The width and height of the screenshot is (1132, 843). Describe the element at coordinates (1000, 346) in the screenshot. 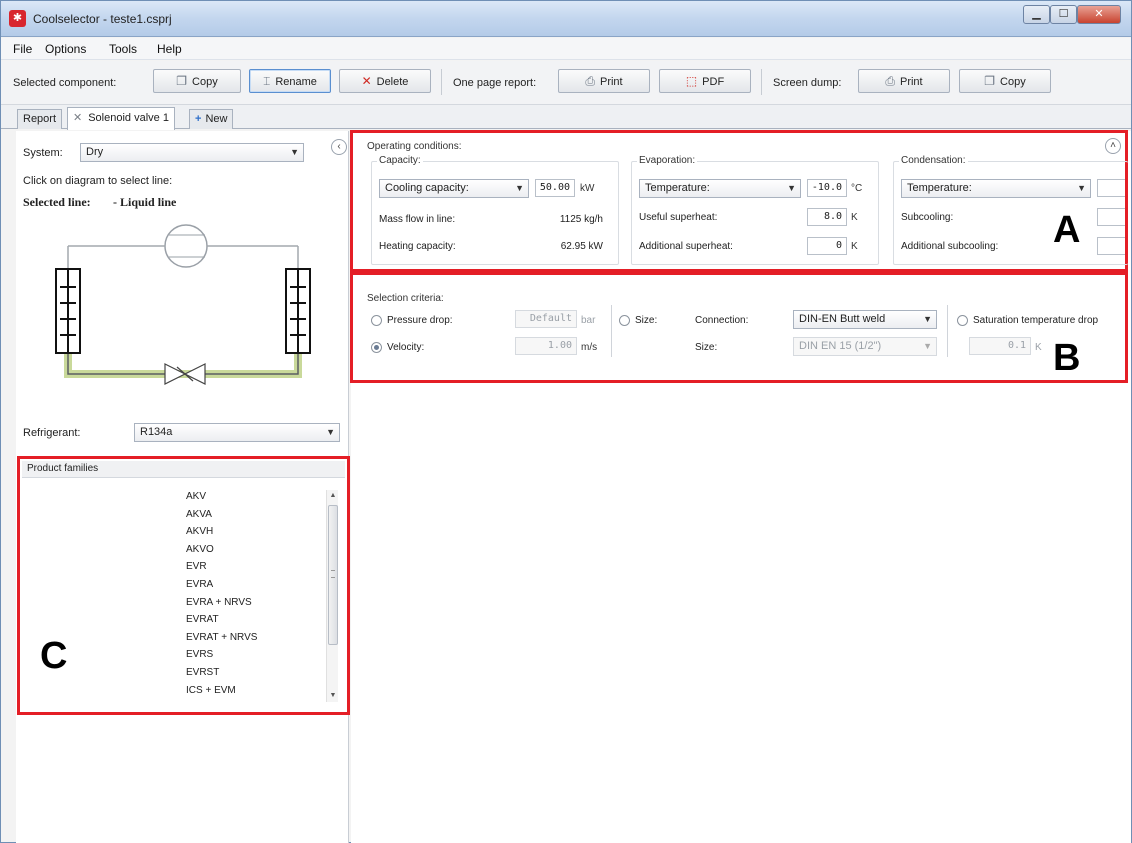

I see `saturation-drop-input: 0.1` at that location.